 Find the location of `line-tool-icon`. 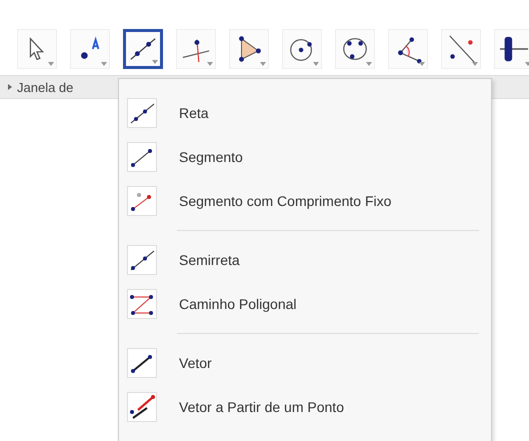

line-tool-icon is located at coordinates (142, 113).